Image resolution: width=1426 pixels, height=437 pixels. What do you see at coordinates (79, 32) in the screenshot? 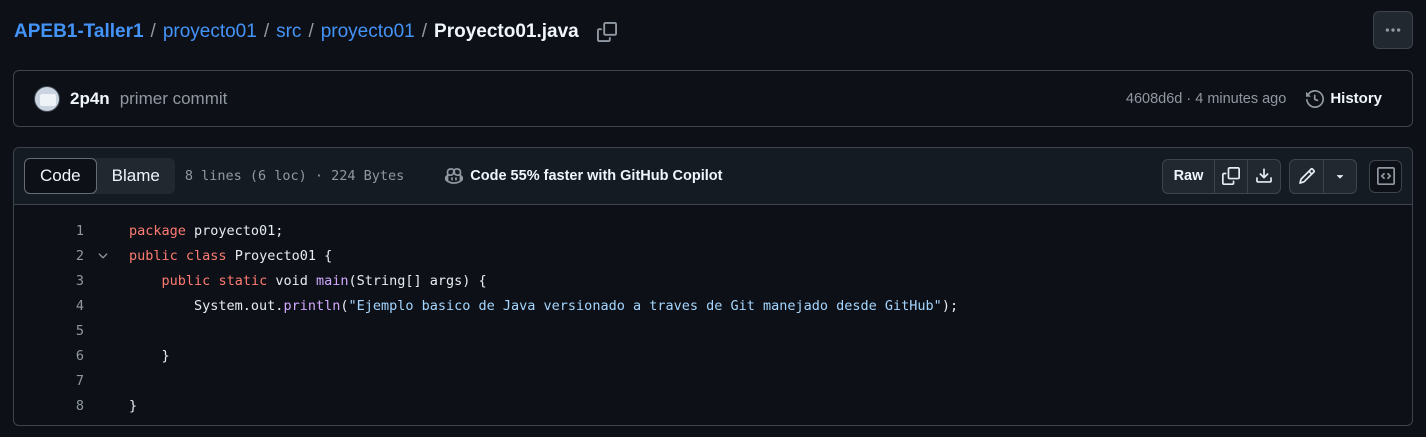
I see `breadcrumb-repo-link: APEB1-Taller1` at bounding box center [79, 32].